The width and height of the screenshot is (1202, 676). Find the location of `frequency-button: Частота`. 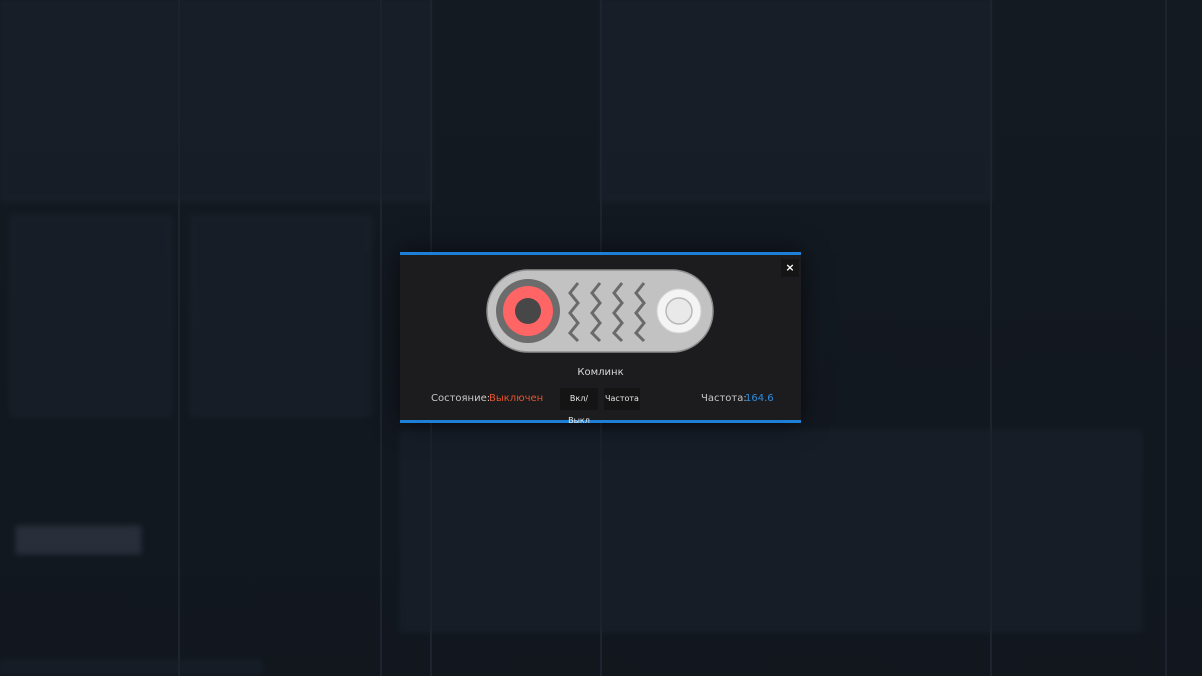

frequency-button: Частота is located at coordinates (622, 399).